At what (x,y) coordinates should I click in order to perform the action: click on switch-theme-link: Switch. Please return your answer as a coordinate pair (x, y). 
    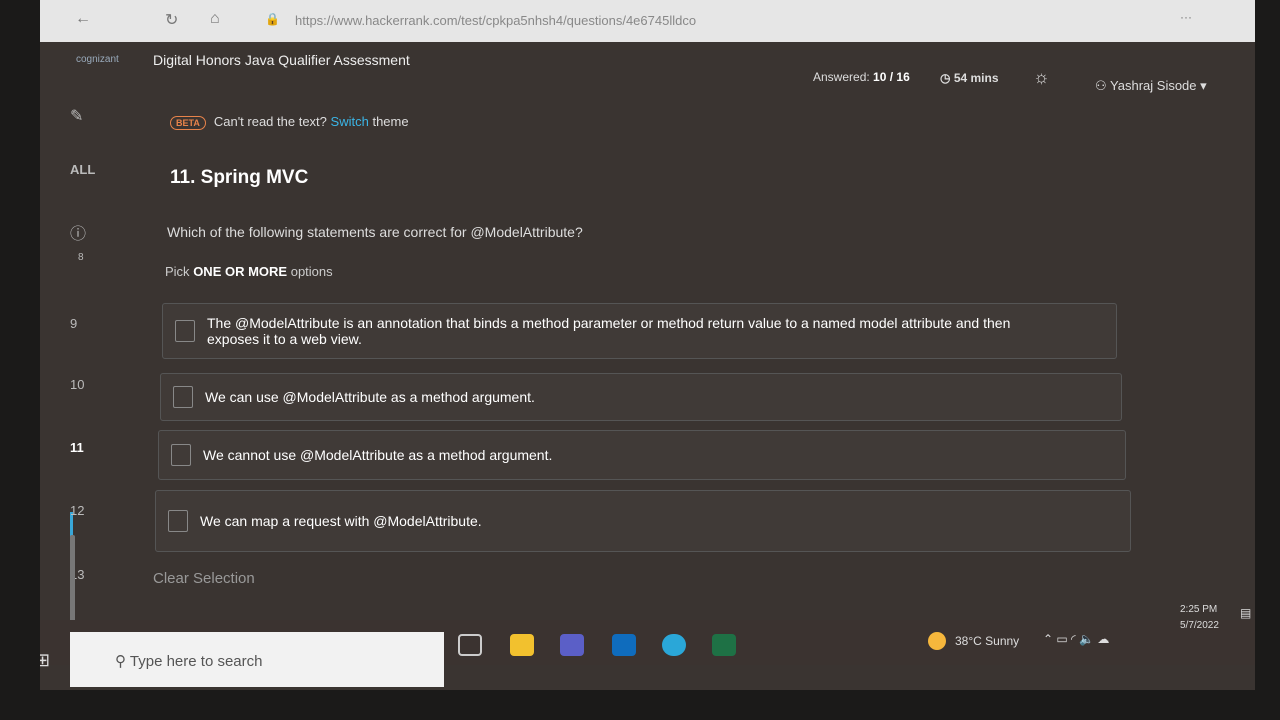
    Looking at the image, I should click on (350, 121).